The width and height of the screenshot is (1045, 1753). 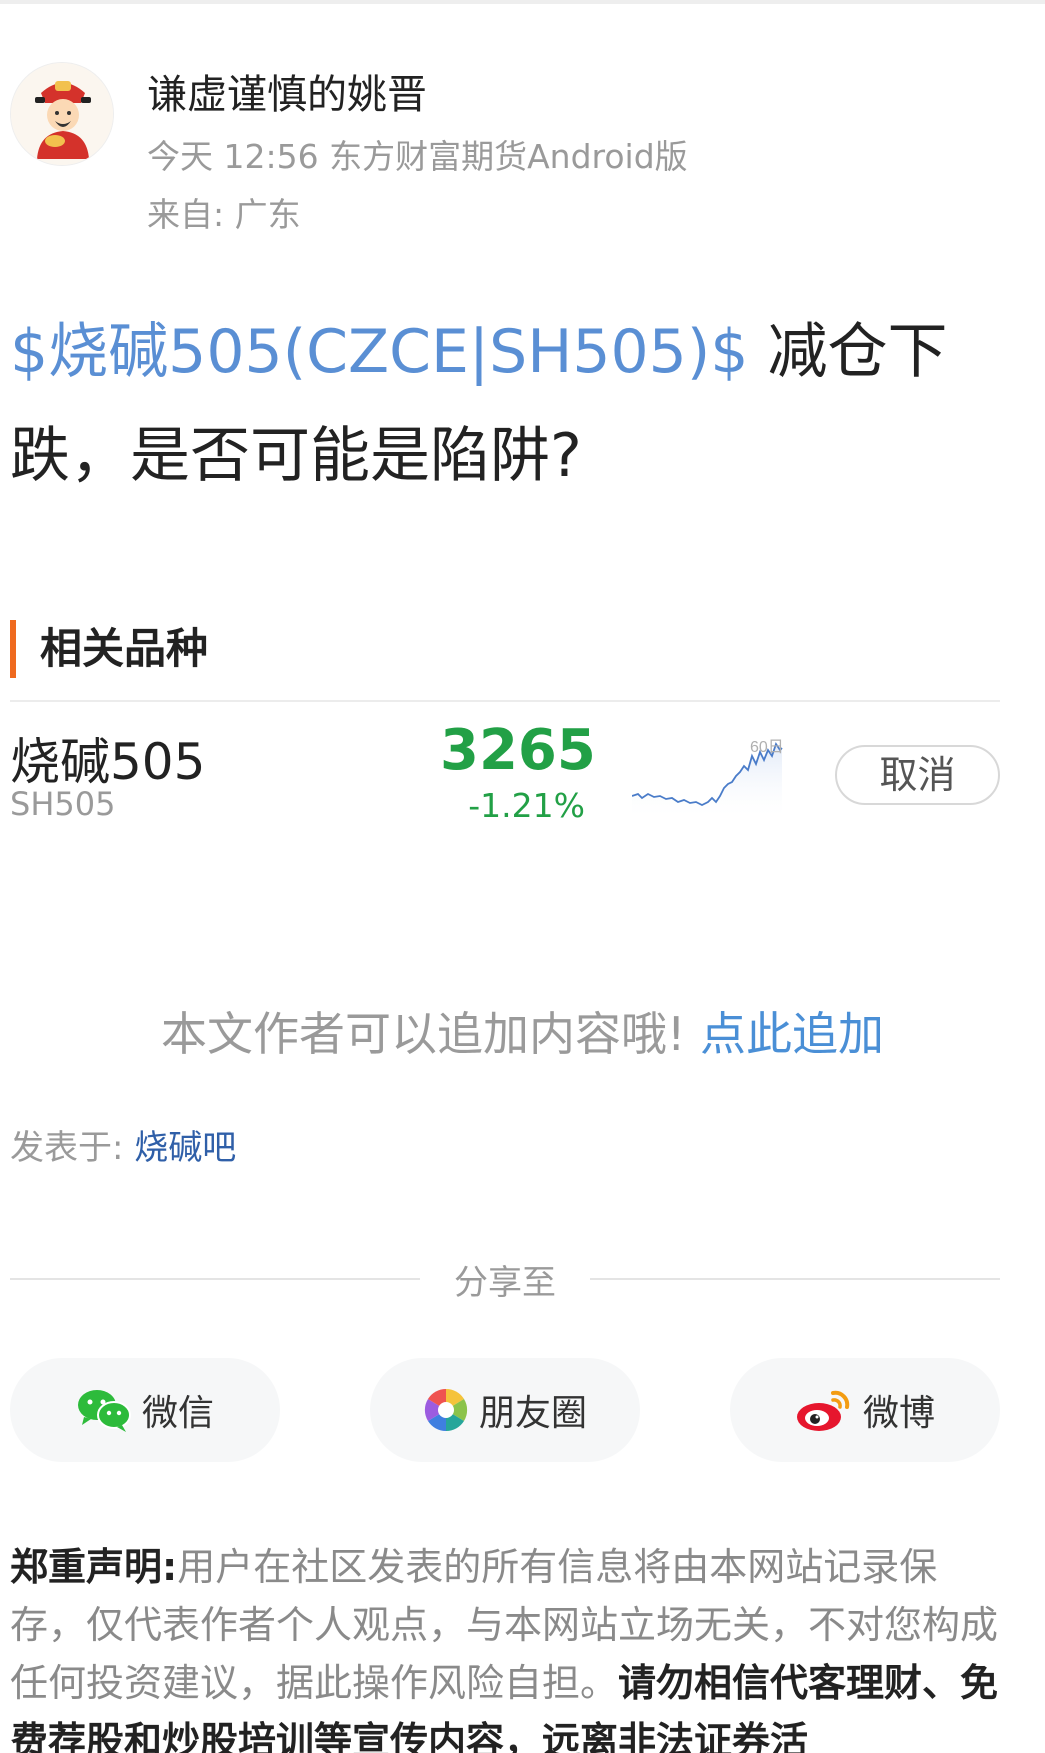 What do you see at coordinates (446, 1410) in the screenshot?
I see `moments-icon` at bounding box center [446, 1410].